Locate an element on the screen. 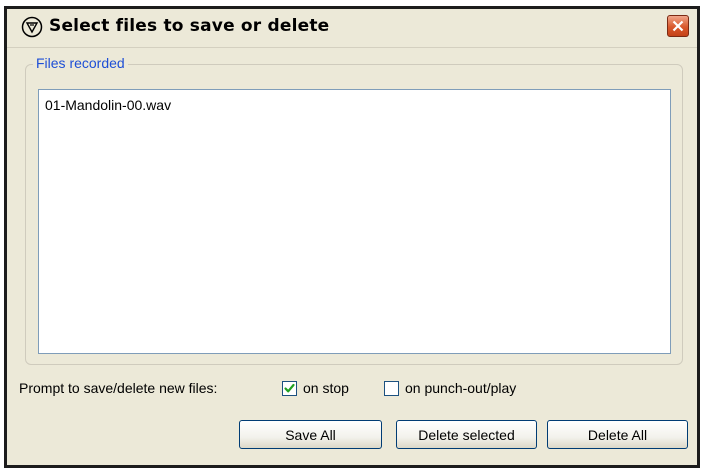 Image resolution: width=707 pixels, height=472 pixels. prompt-label: Prompt to save/delete new files: is located at coordinates (118, 388).